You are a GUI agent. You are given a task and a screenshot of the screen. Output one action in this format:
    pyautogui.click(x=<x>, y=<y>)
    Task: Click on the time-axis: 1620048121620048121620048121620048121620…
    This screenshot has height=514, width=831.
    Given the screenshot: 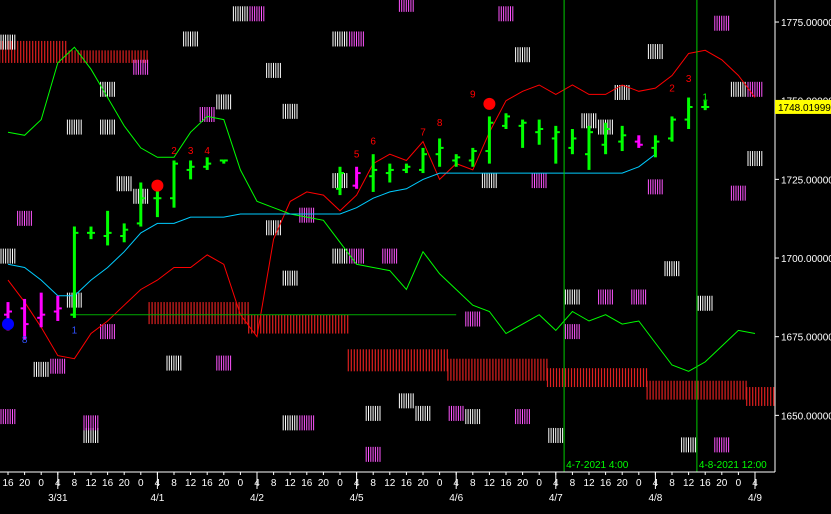 What is the action you would take?
    pyautogui.click(x=387, y=487)
    